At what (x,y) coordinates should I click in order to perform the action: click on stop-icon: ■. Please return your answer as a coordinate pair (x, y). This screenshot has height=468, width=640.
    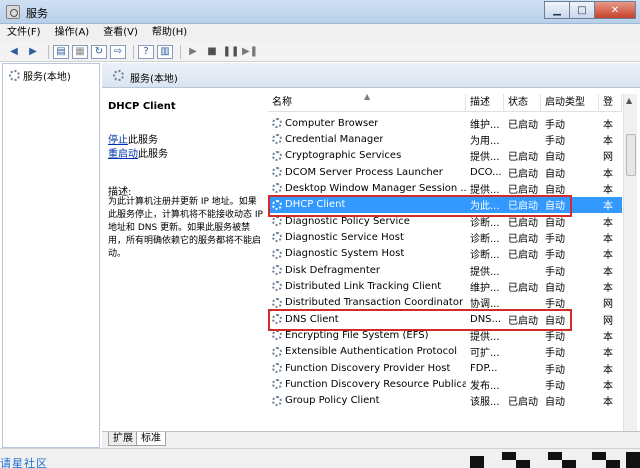
    Looking at the image, I should click on (212, 51).